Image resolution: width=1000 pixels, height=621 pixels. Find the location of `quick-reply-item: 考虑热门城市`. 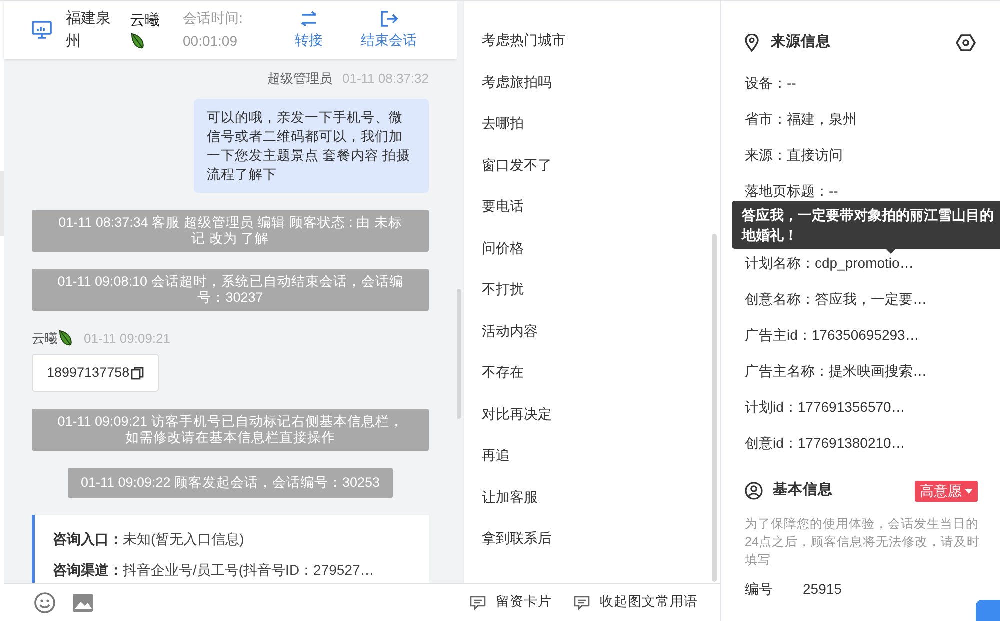

quick-reply-item: 考虑热门城市 is located at coordinates (597, 49).